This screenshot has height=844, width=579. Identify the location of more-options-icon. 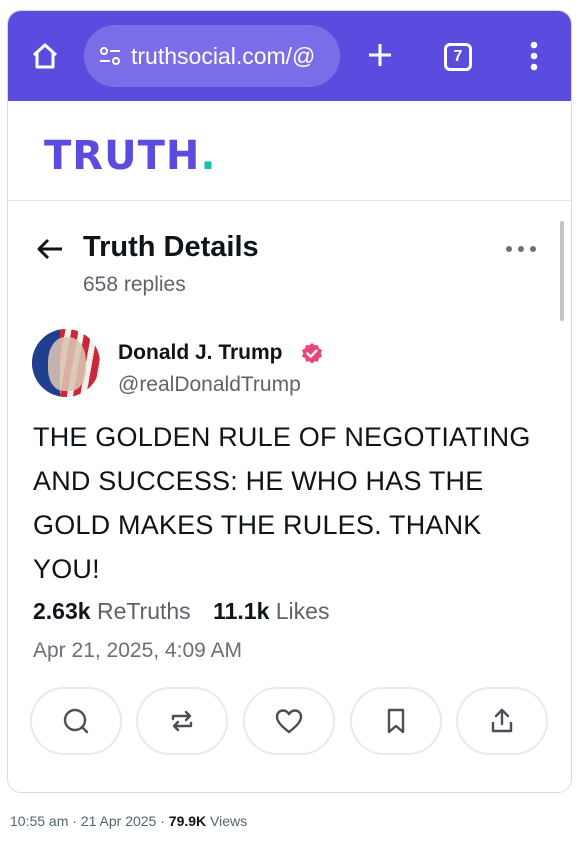
(521, 249).